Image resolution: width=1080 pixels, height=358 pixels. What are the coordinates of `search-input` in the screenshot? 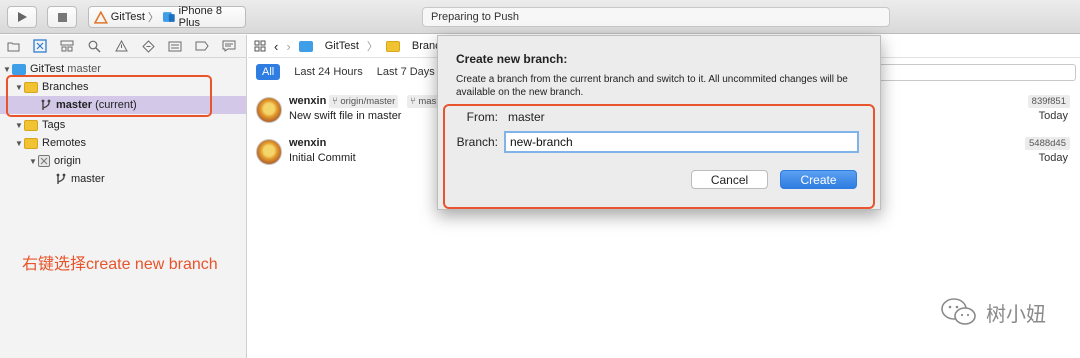 It's located at (971, 72).